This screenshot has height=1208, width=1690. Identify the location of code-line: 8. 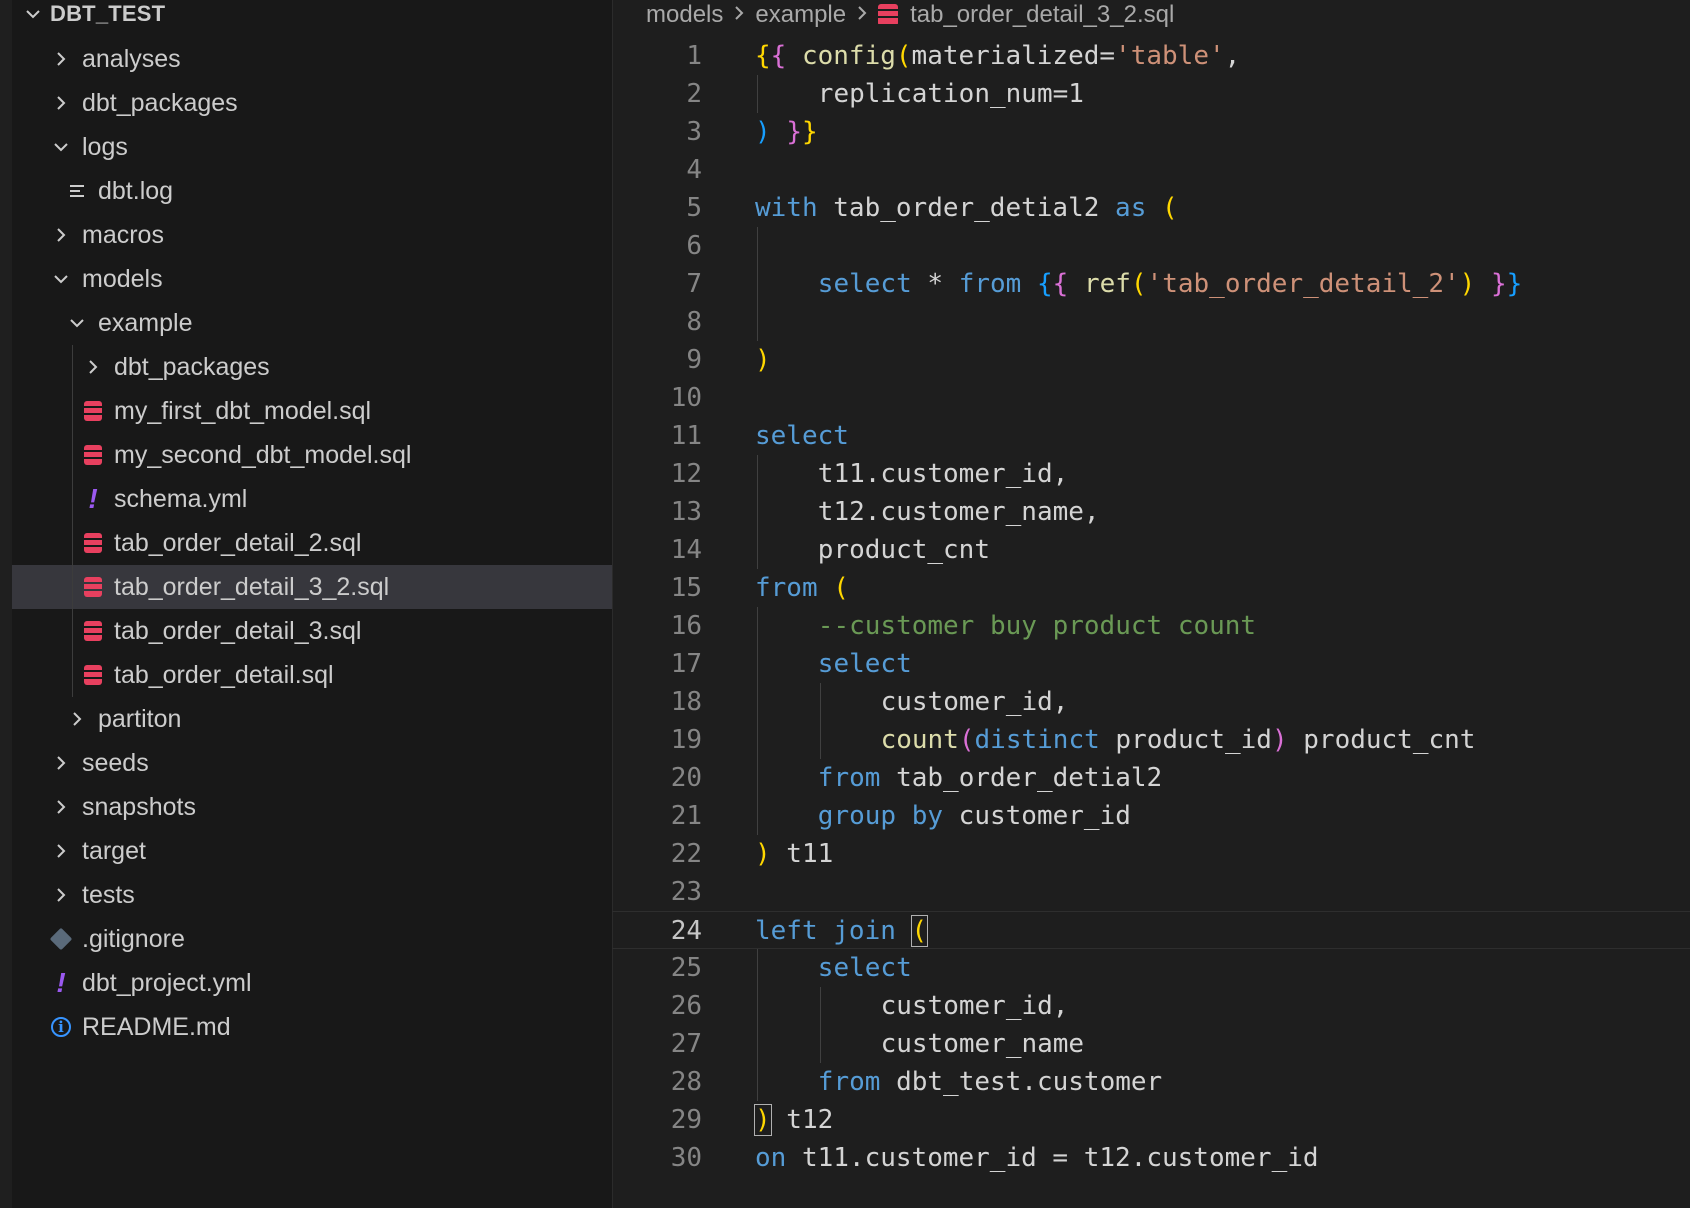
(1151, 322).